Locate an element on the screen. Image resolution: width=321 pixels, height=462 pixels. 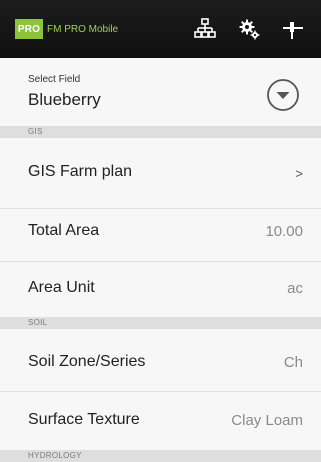
pin-button is located at coordinates (293, 29).